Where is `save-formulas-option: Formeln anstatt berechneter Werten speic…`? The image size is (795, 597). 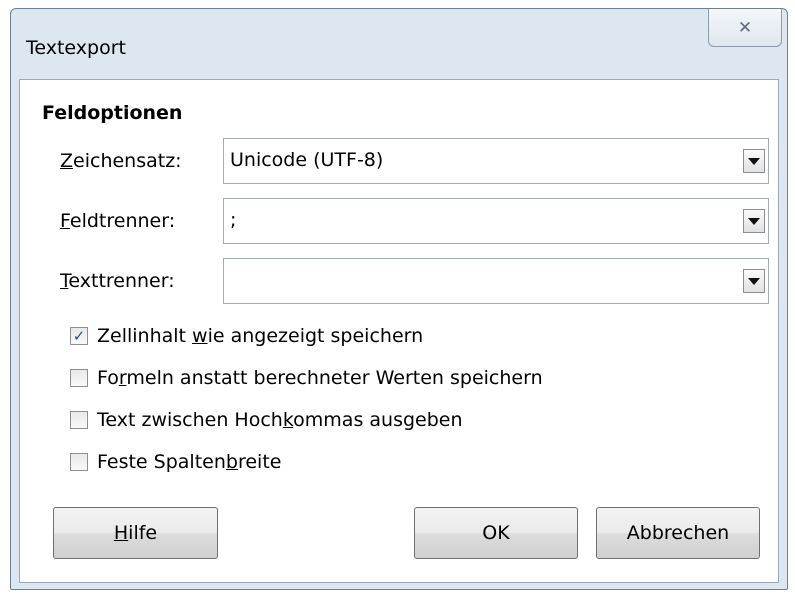
save-formulas-option: Formeln anstatt berechneter Werten speic… is located at coordinates (306, 378).